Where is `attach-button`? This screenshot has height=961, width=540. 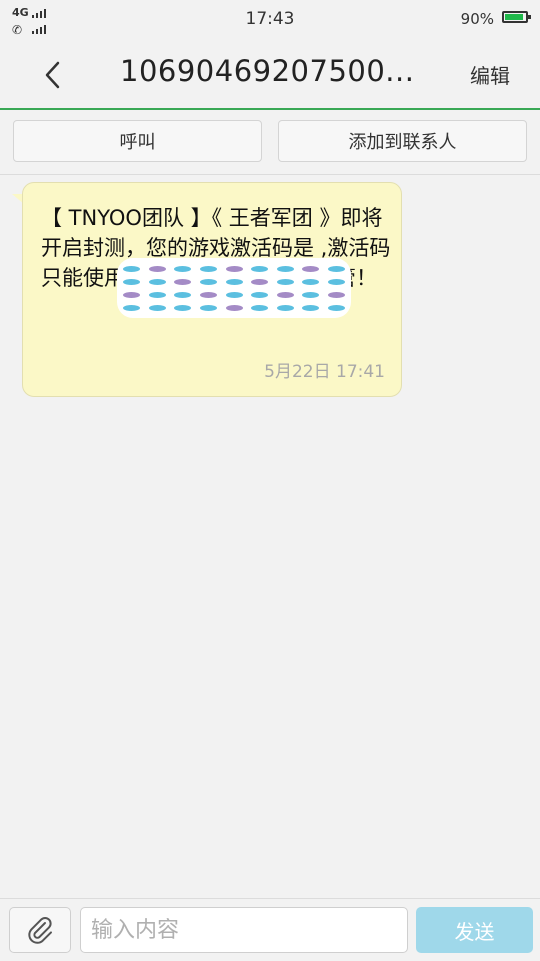 attach-button is located at coordinates (40, 930).